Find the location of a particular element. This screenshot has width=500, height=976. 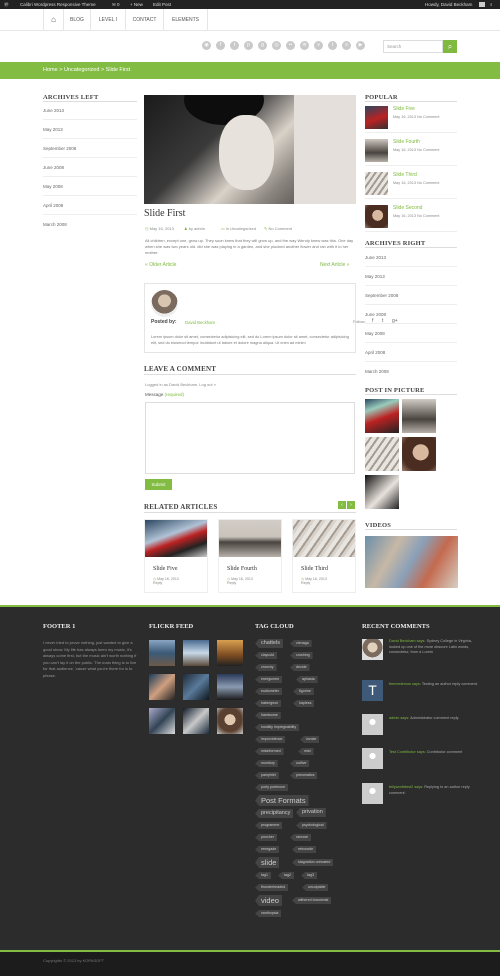

nav-item-level-1: LEVEL I is located at coordinates (108, 20).